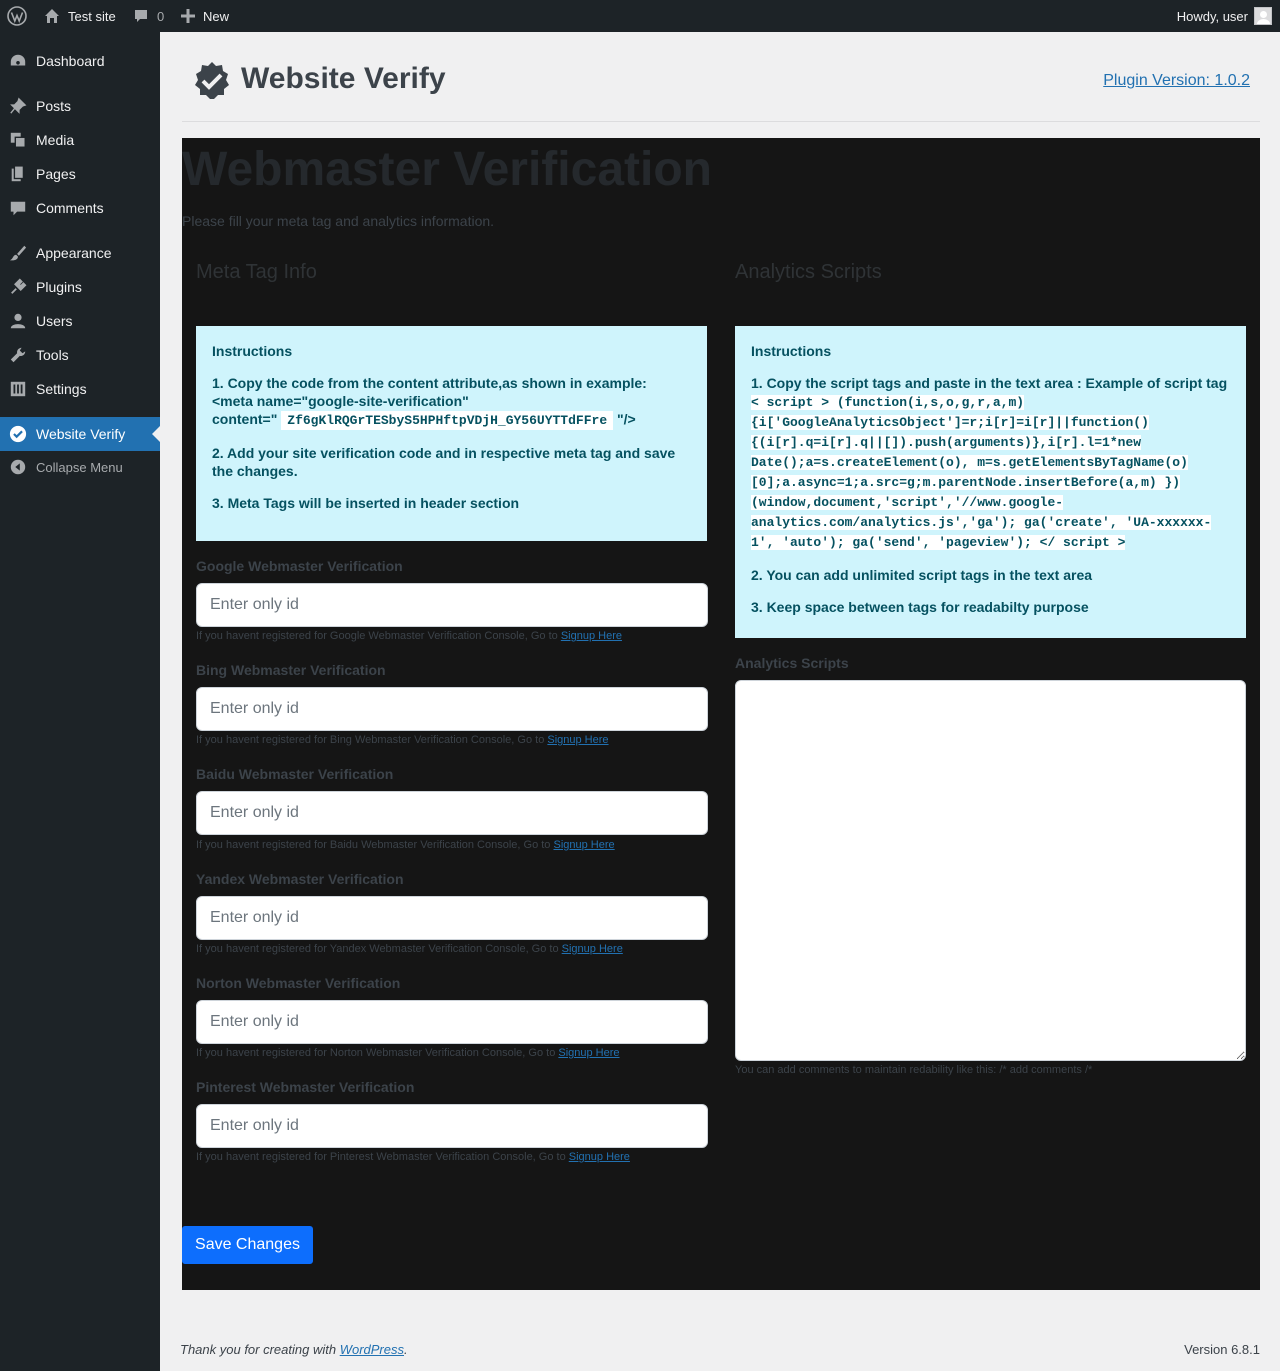 The image size is (1280, 1371). Describe the element at coordinates (18, 253) in the screenshot. I see `brush-icon` at that location.